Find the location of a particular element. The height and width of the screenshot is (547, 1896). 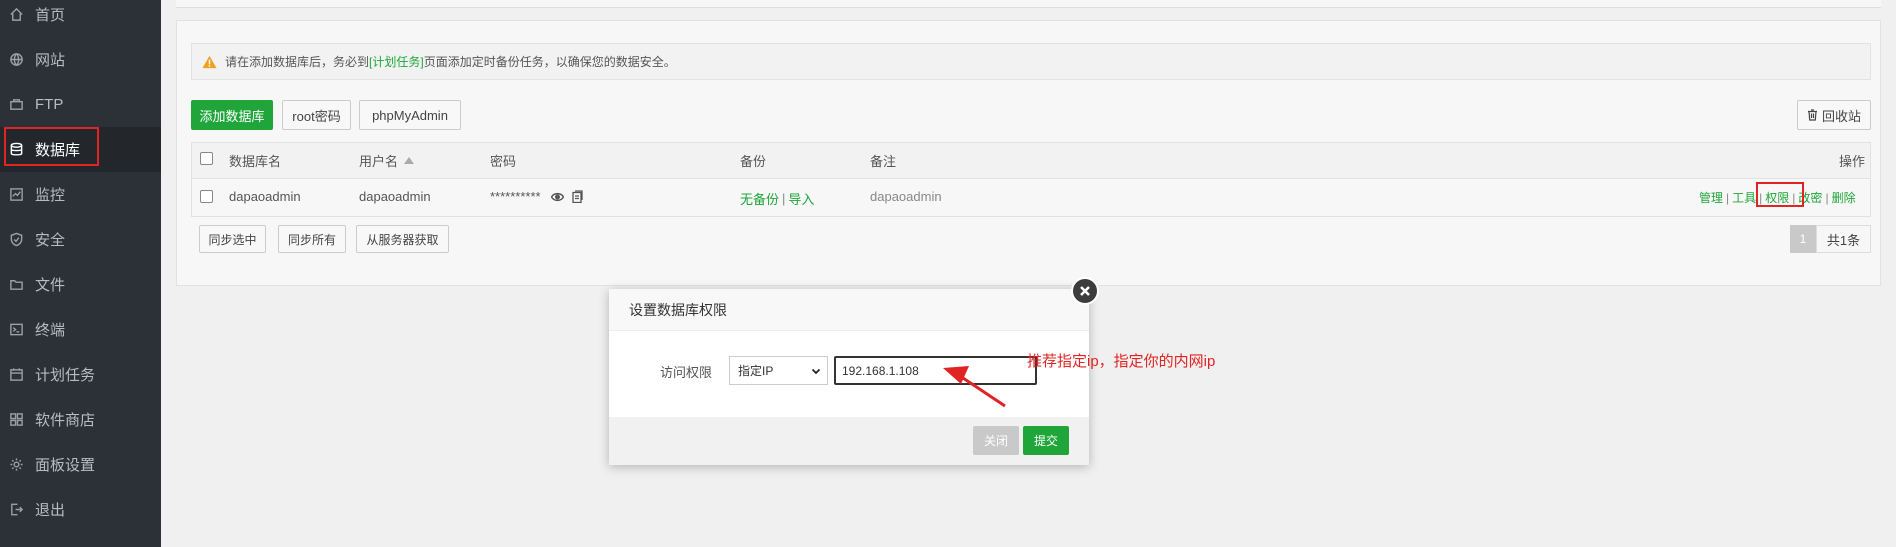

col-header-password: 密码 is located at coordinates (503, 161).